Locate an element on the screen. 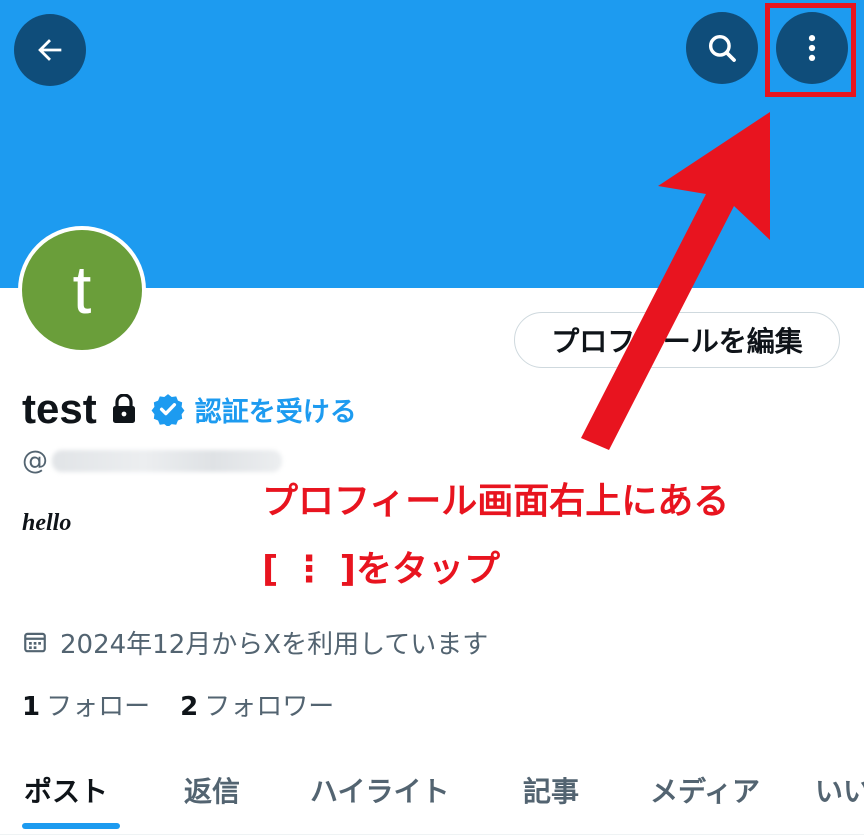 The image size is (864, 835). arrow-left-icon is located at coordinates (50, 50).